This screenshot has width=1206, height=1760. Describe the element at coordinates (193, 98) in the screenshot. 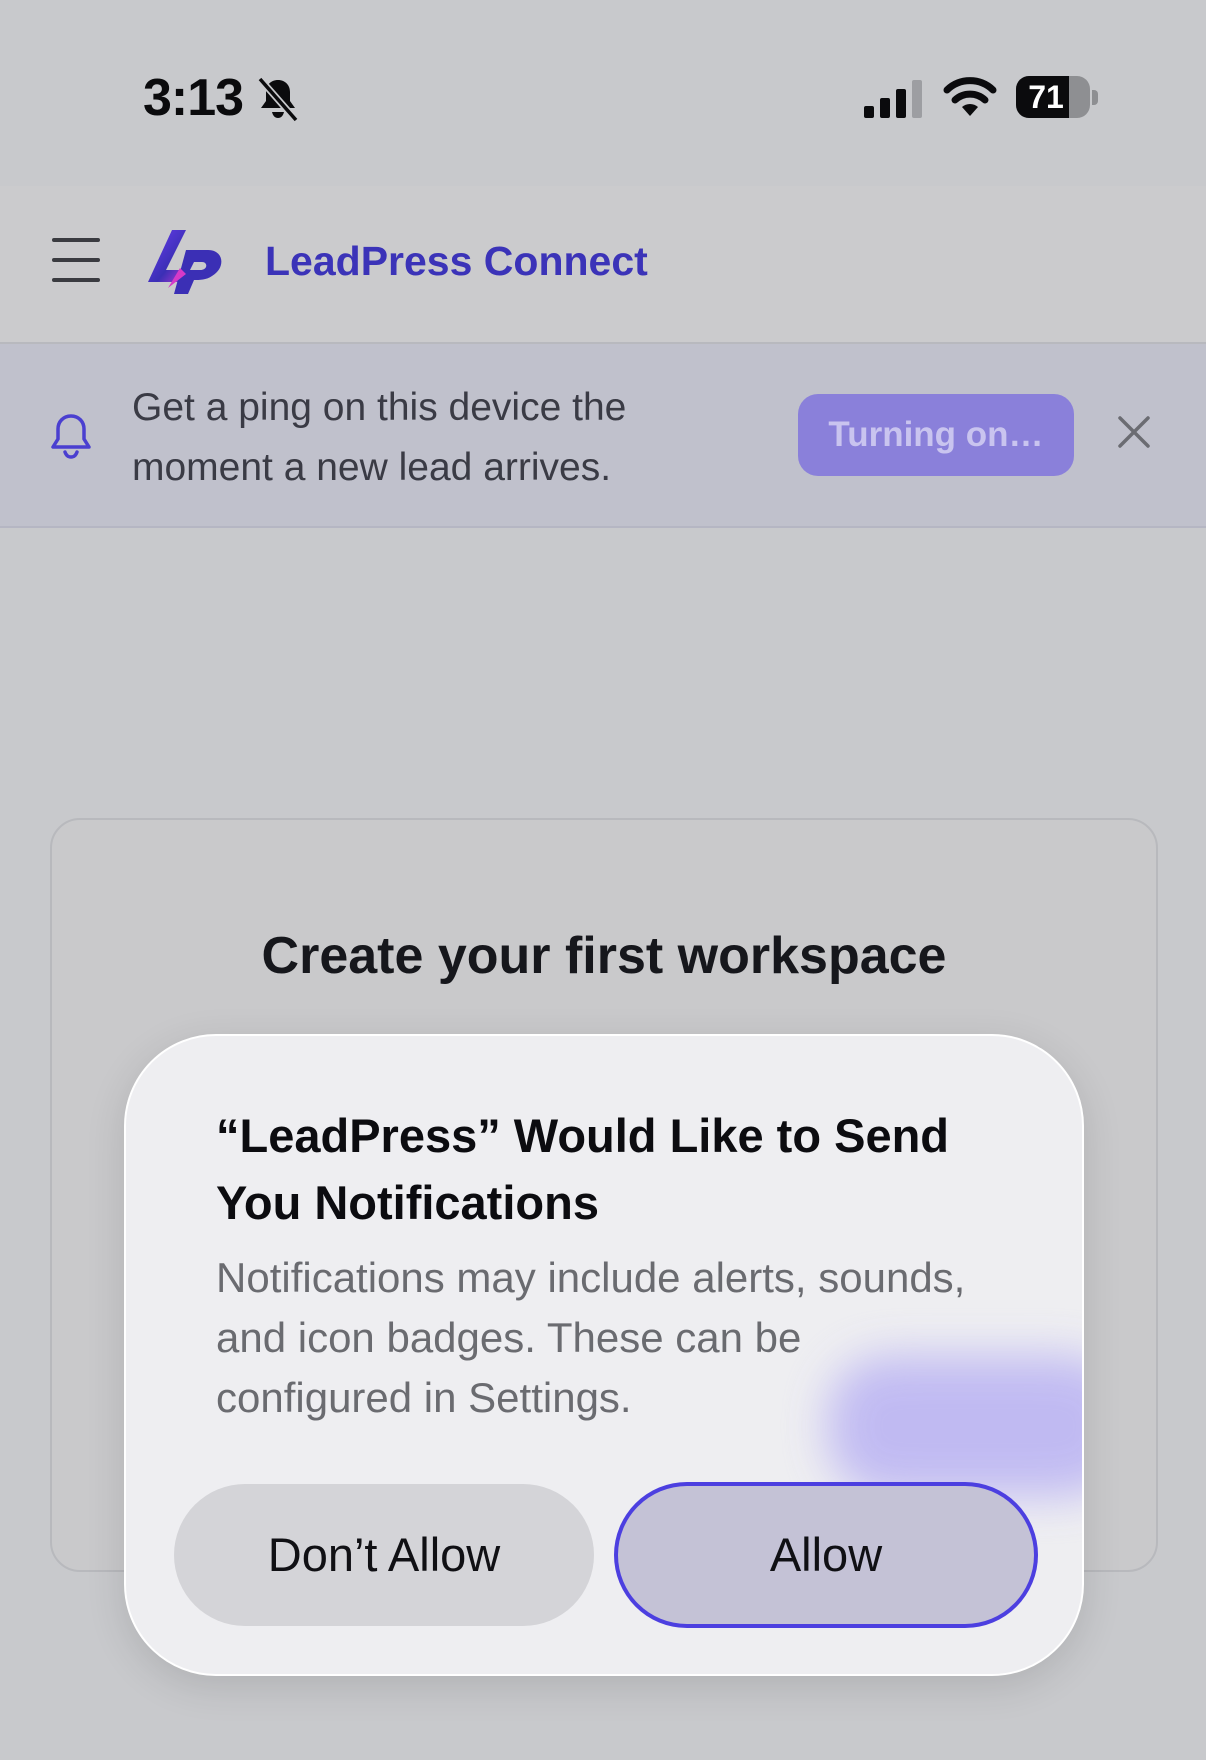

I see `status-time: 3:13` at that location.